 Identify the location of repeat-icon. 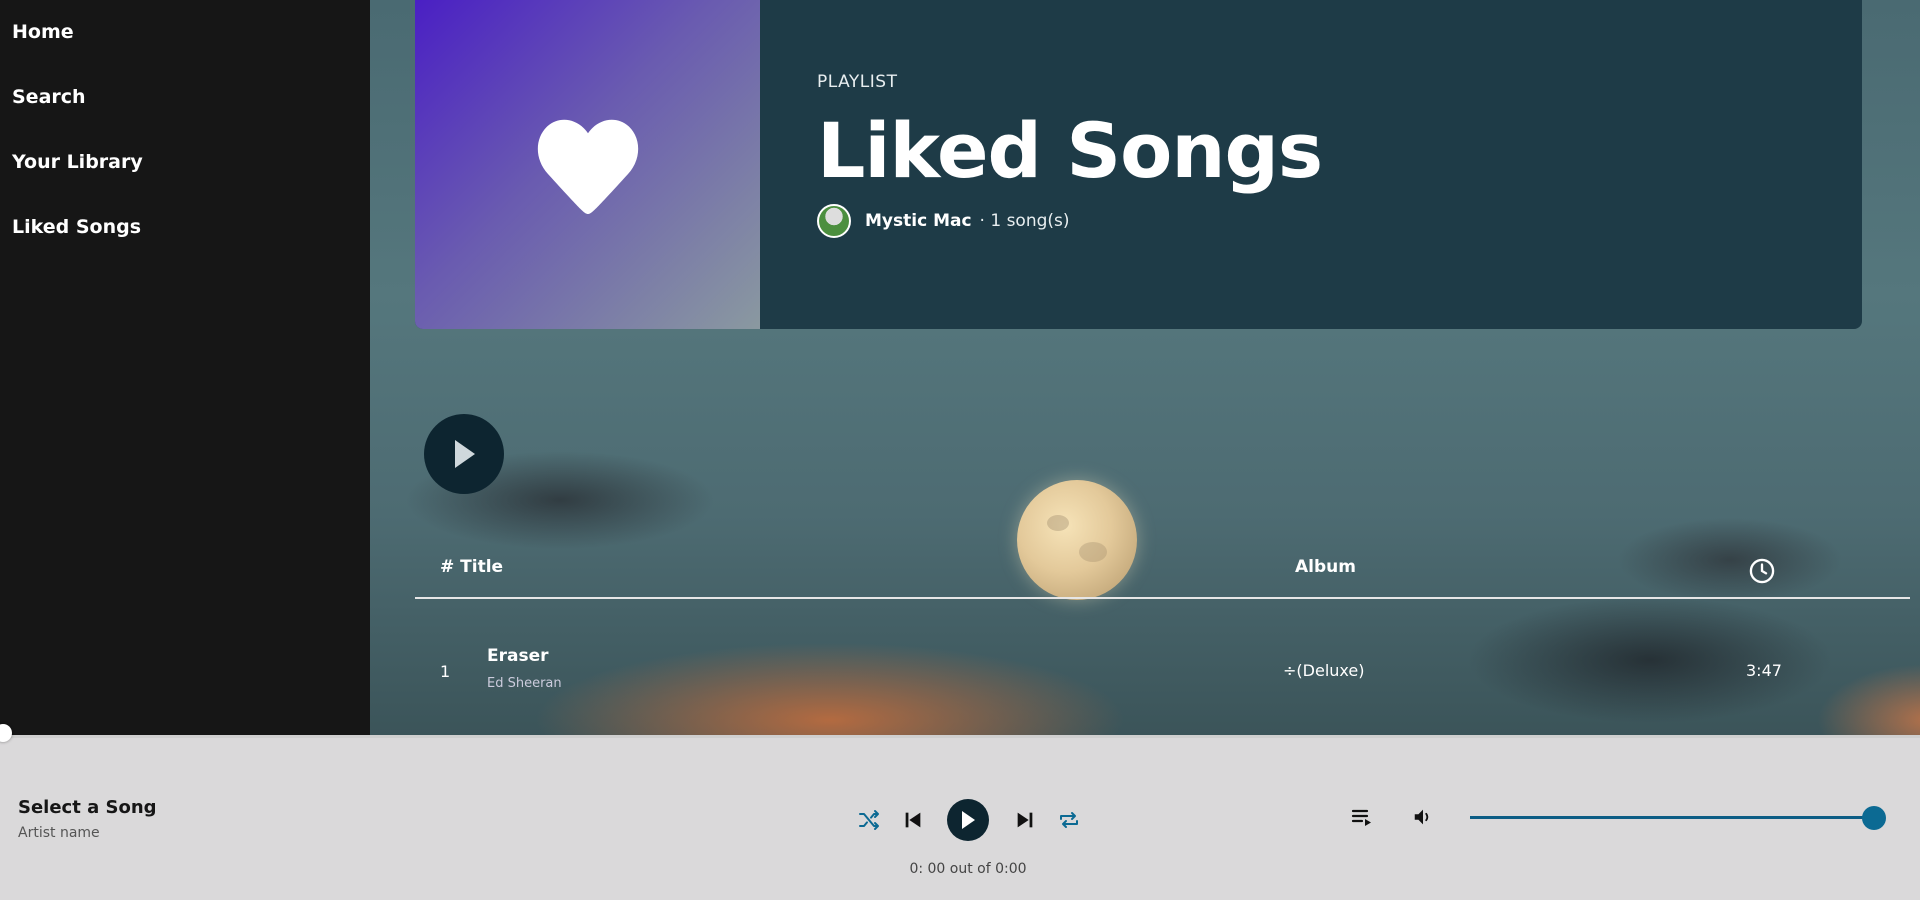
(1069, 820).